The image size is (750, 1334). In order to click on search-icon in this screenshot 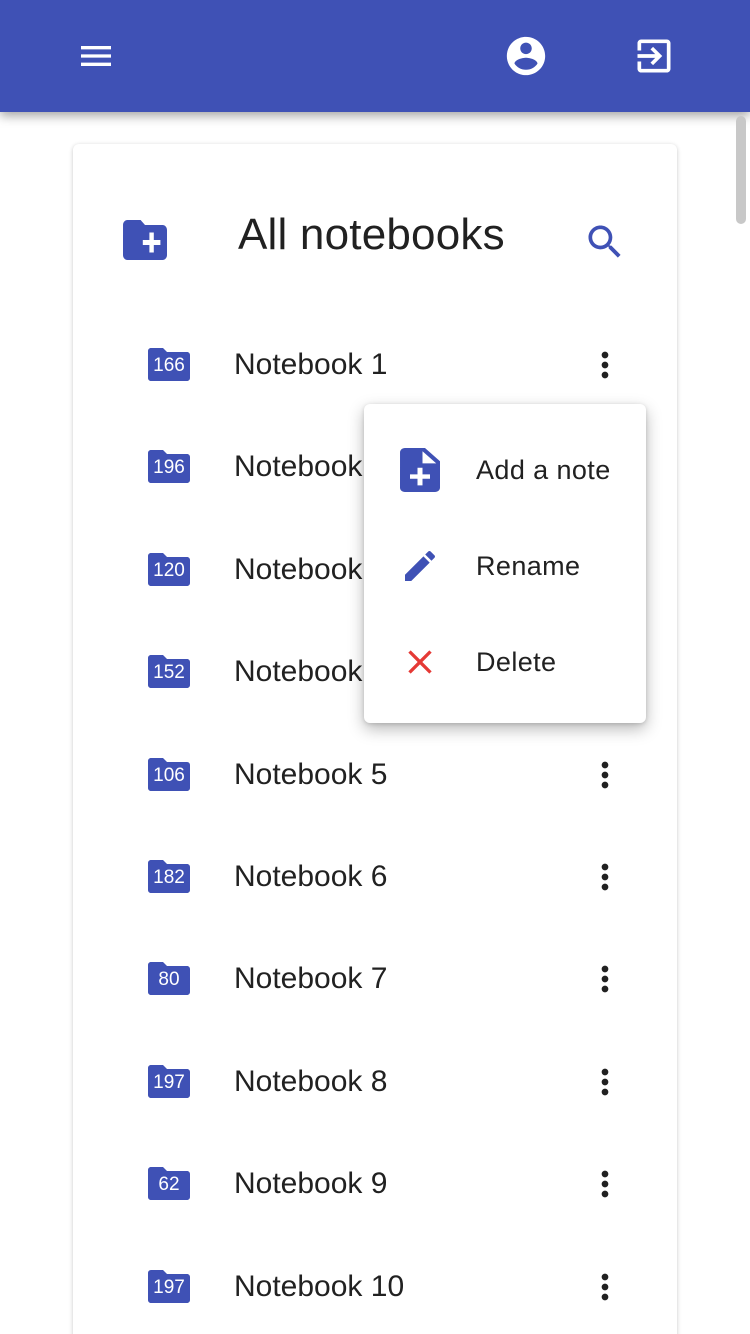, I will do `click(604, 241)`.